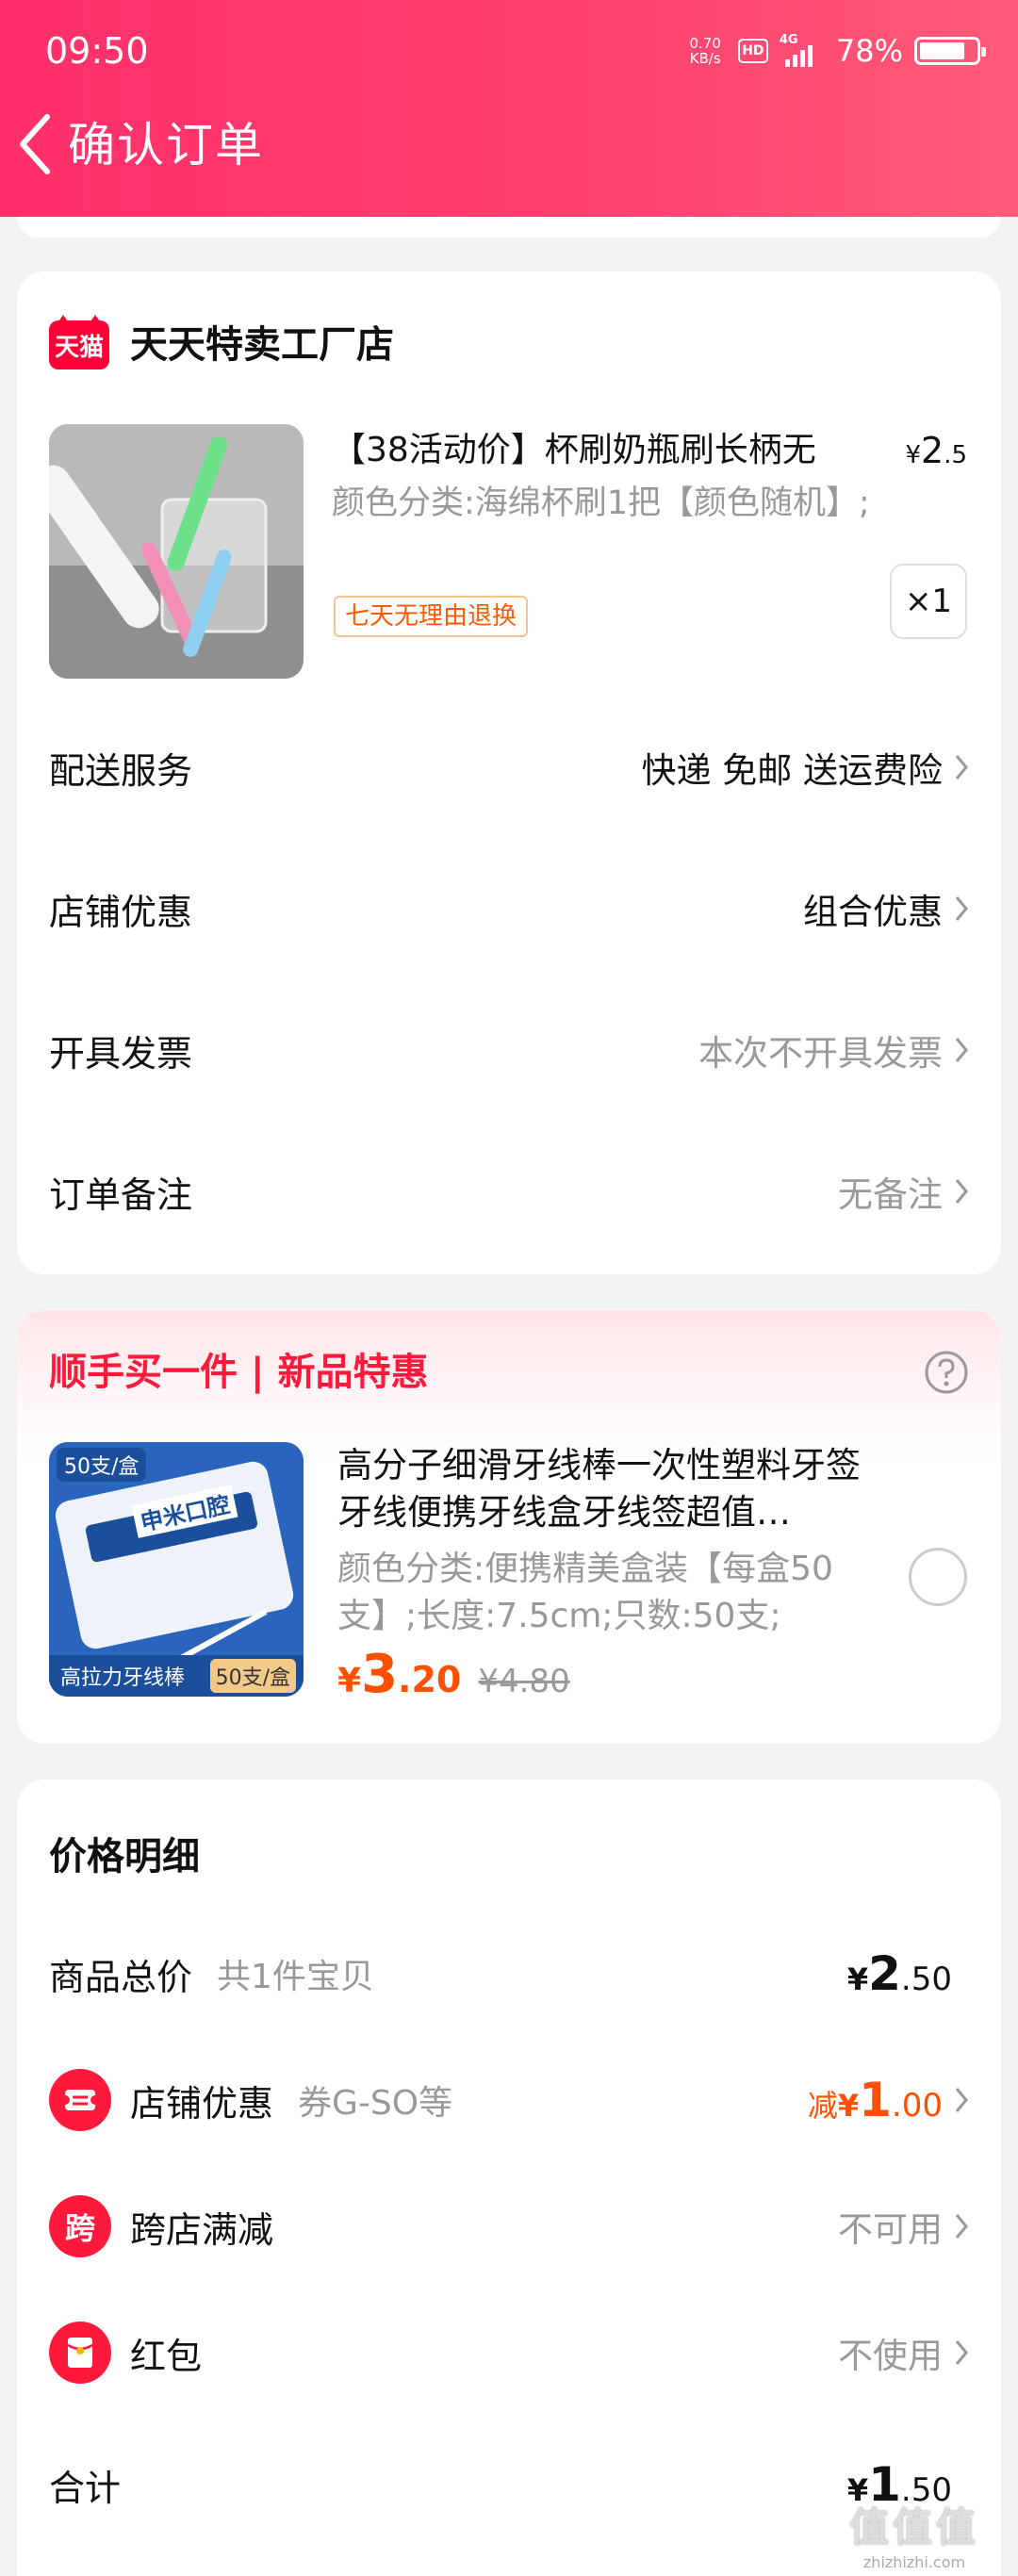 The image size is (1018, 2576). I want to click on delivery-service-row: 配送服务 快递 免邮 送运费险, so click(509, 767).